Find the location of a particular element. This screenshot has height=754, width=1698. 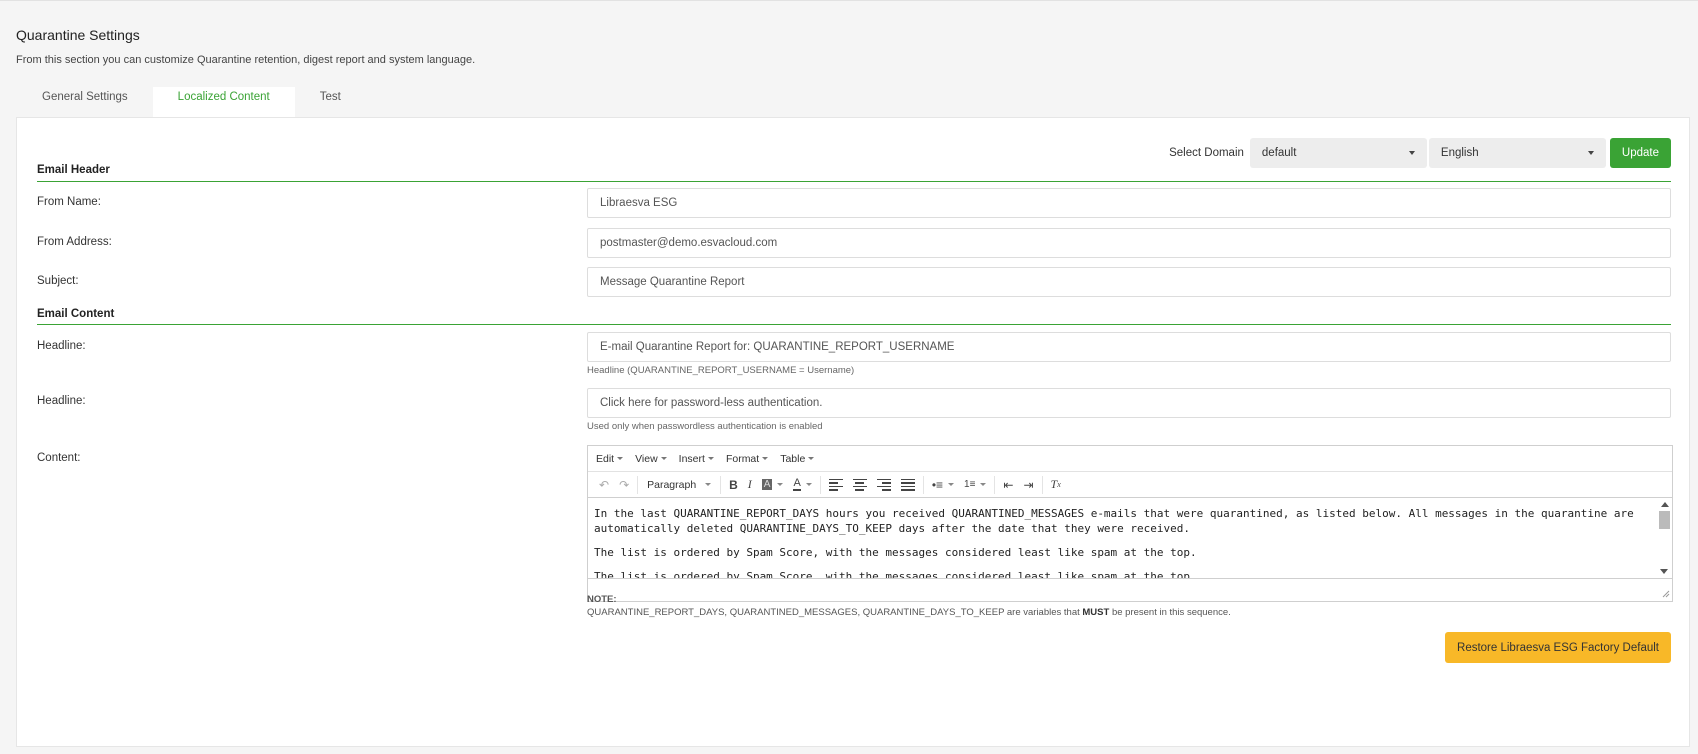

tab-general-settings: General Settings is located at coordinates (85, 102).